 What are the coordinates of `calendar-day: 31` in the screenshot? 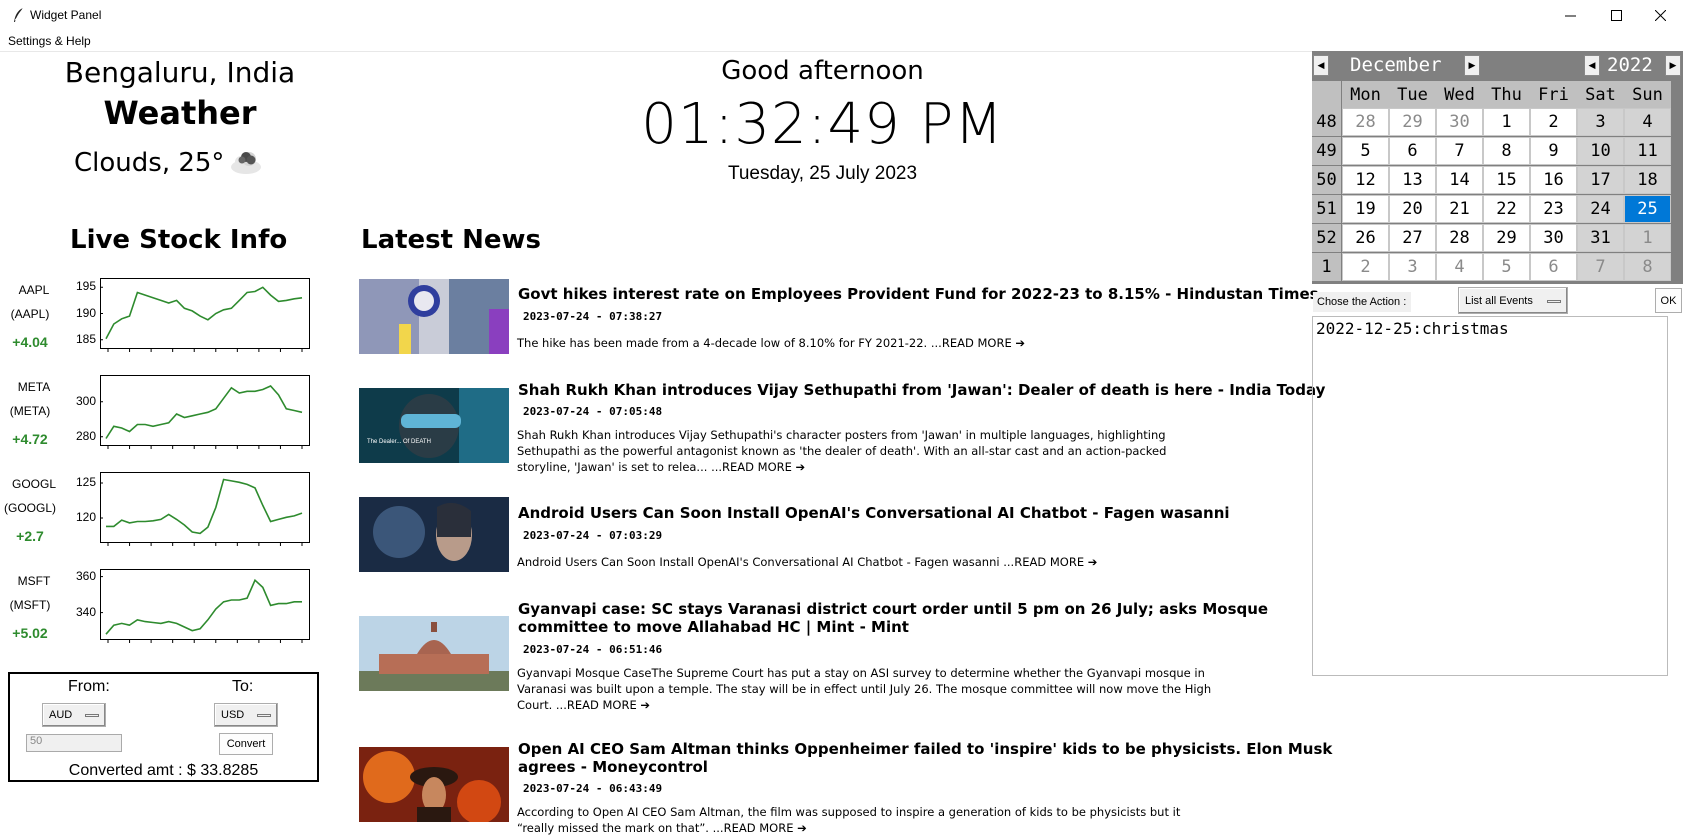 It's located at (1600, 238).